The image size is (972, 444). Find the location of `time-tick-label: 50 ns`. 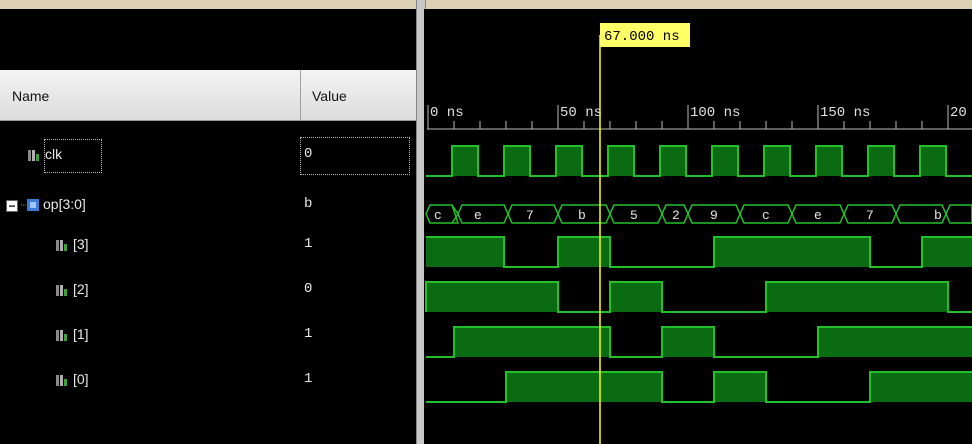

time-tick-label: 50 ns is located at coordinates (581, 113).